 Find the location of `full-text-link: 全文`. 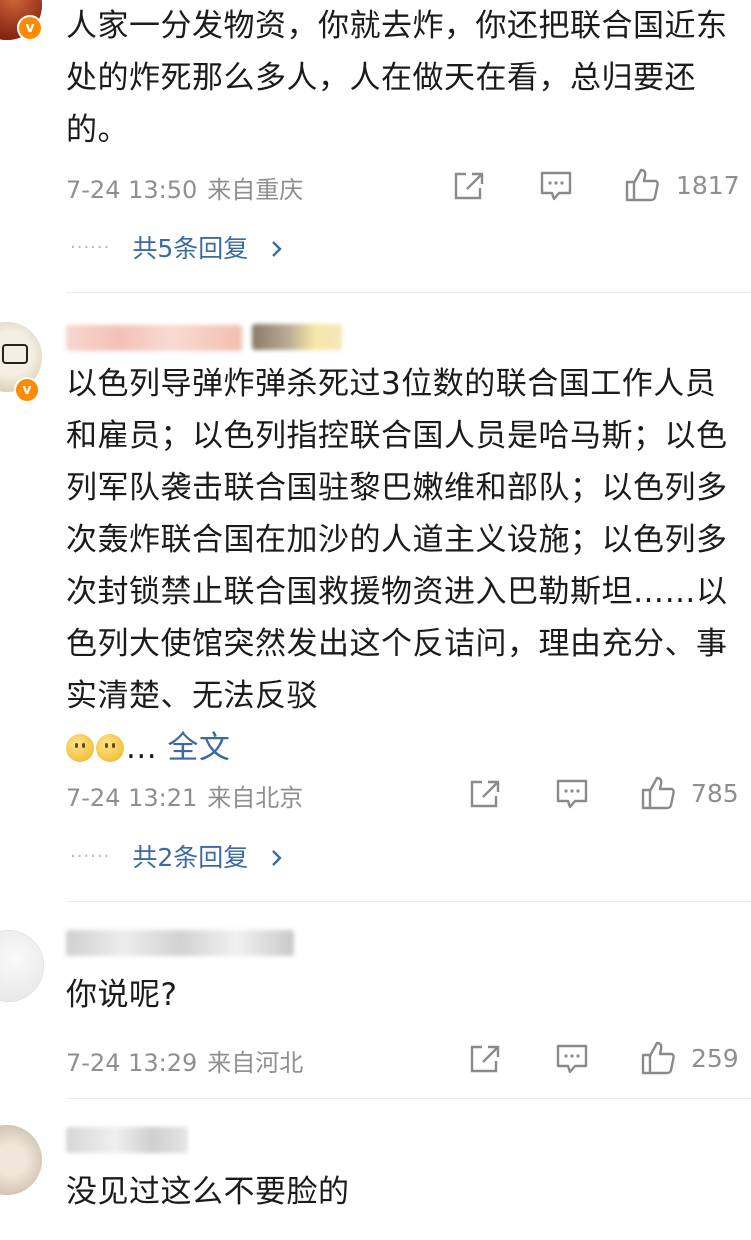

full-text-link: 全文 is located at coordinates (198, 748).